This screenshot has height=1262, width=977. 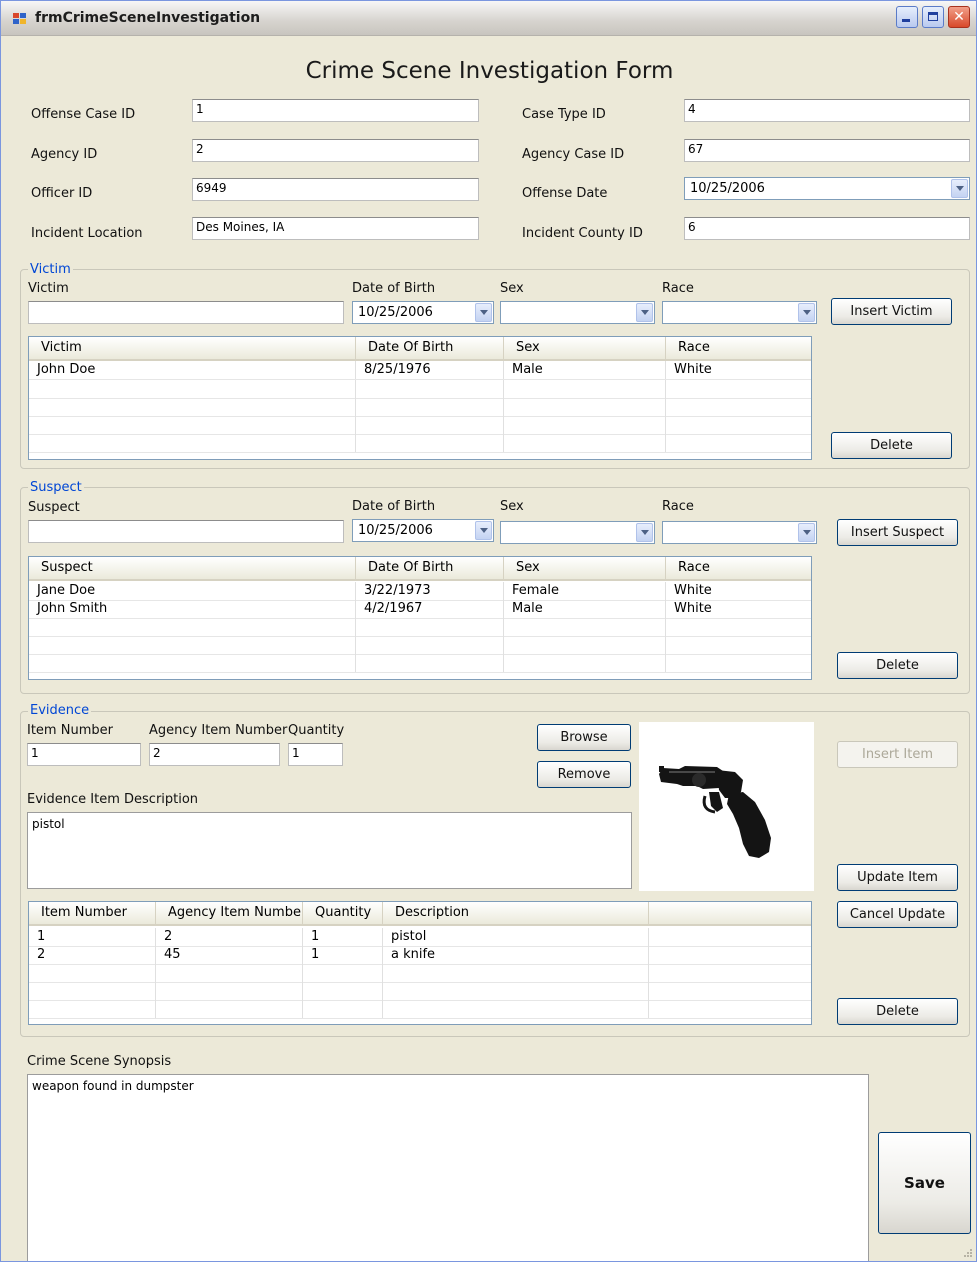 What do you see at coordinates (897, 877) in the screenshot?
I see `update-item-button: Update Item` at bounding box center [897, 877].